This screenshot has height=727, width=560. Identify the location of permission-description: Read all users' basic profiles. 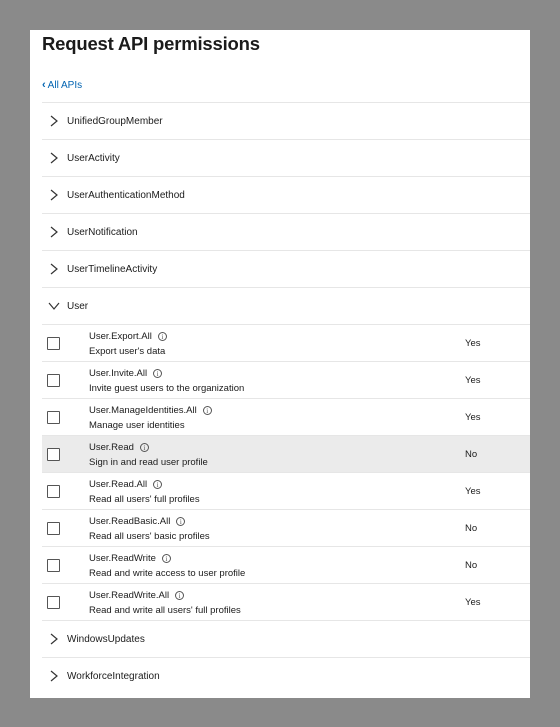
(149, 536).